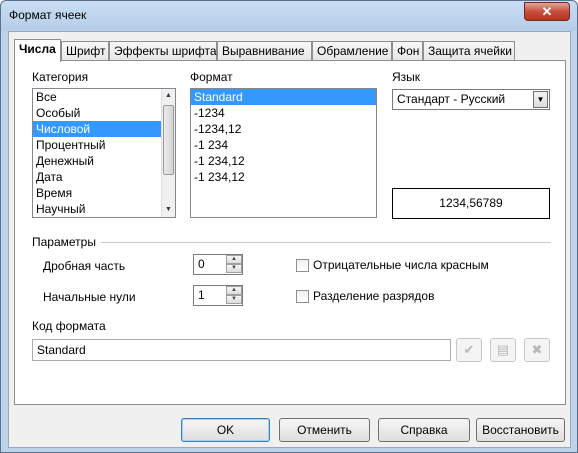 This screenshot has width=578, height=453. Describe the element at coordinates (537, 350) in the screenshot. I see `delete-icon: ✖` at that location.